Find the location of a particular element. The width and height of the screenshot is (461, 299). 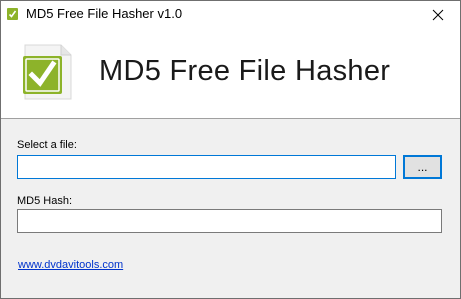

title-bar: MD5 Free File Hasher v1.0 is located at coordinates (230, 14).